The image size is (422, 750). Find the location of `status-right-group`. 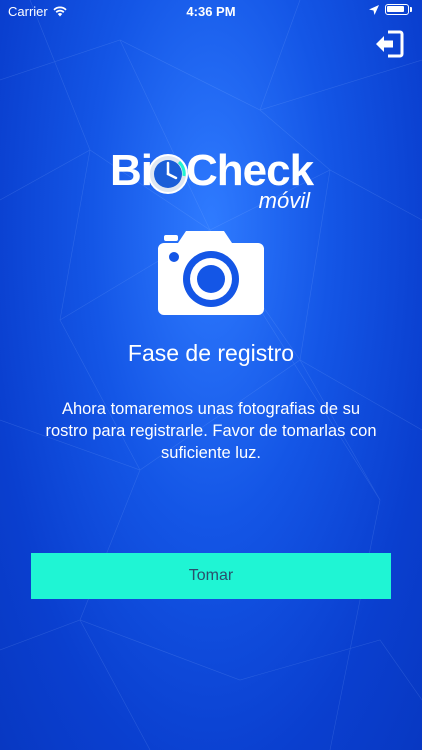

status-right-group is located at coordinates (390, 9).